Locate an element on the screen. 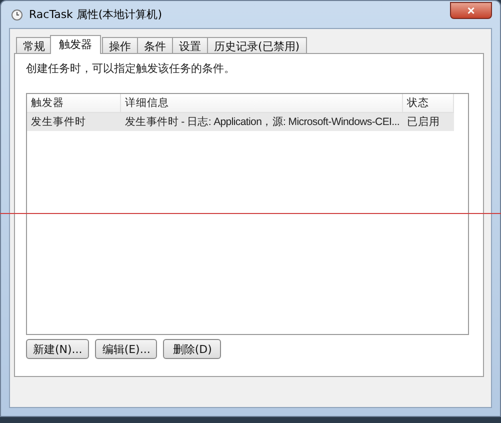 The height and width of the screenshot is (423, 501). column-header: 详细信息 is located at coordinates (262, 103).